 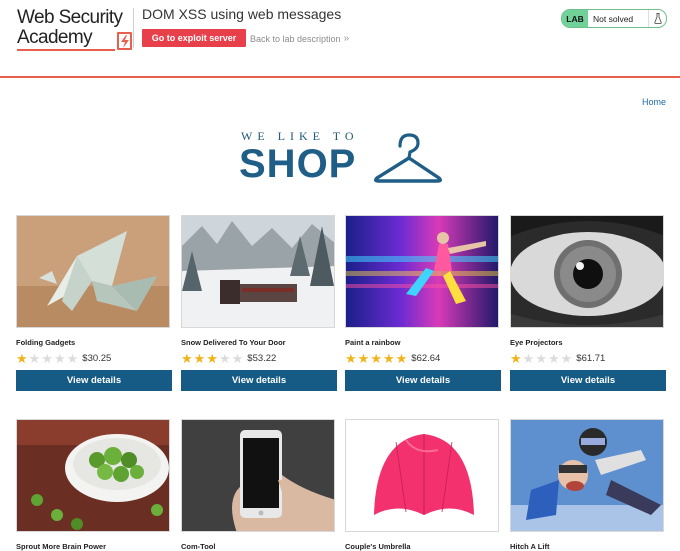 What do you see at coordinates (258, 475) in the screenshot?
I see `product-image-phone-in-hand` at bounding box center [258, 475].